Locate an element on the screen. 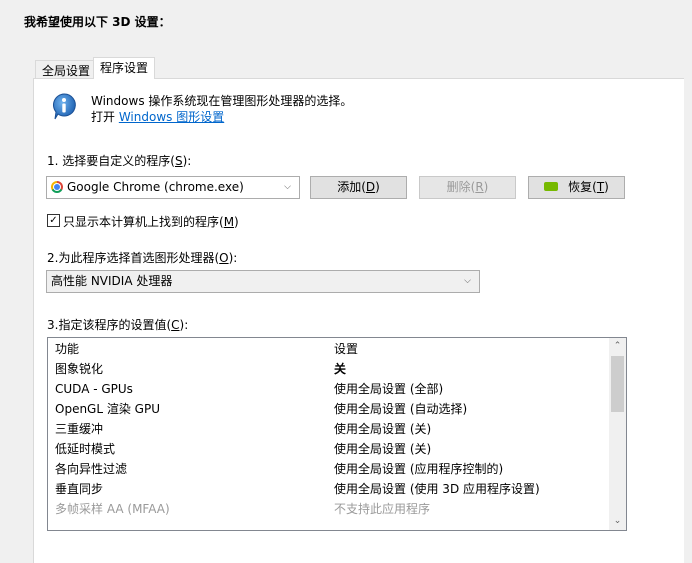  table-header: 功能 设置 is located at coordinates (328, 349).